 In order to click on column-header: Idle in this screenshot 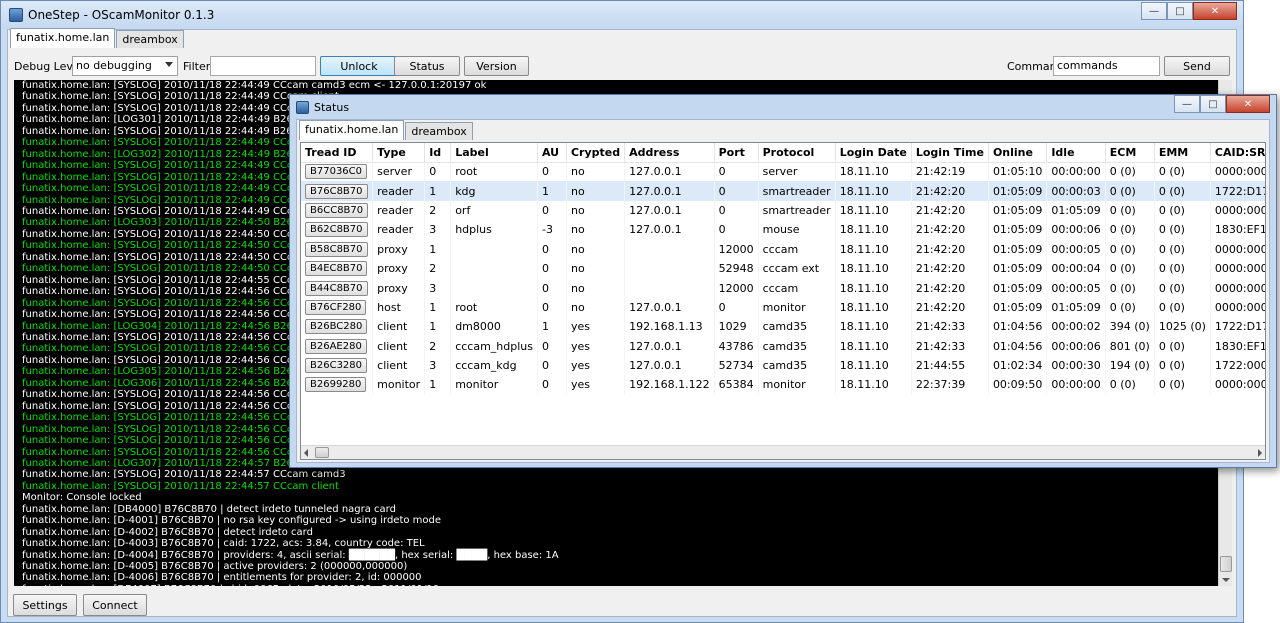, I will do `click(1076, 153)`.